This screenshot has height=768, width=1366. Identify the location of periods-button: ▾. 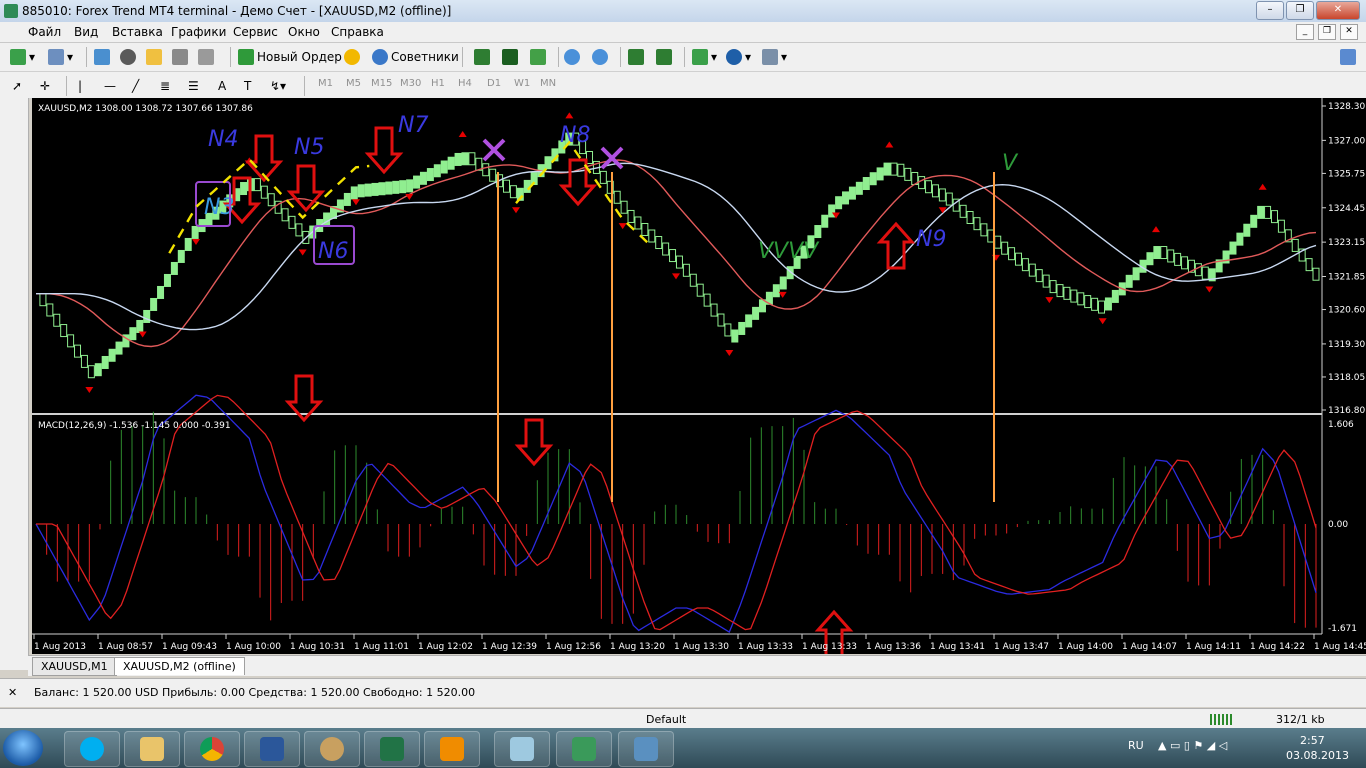
(738, 57).